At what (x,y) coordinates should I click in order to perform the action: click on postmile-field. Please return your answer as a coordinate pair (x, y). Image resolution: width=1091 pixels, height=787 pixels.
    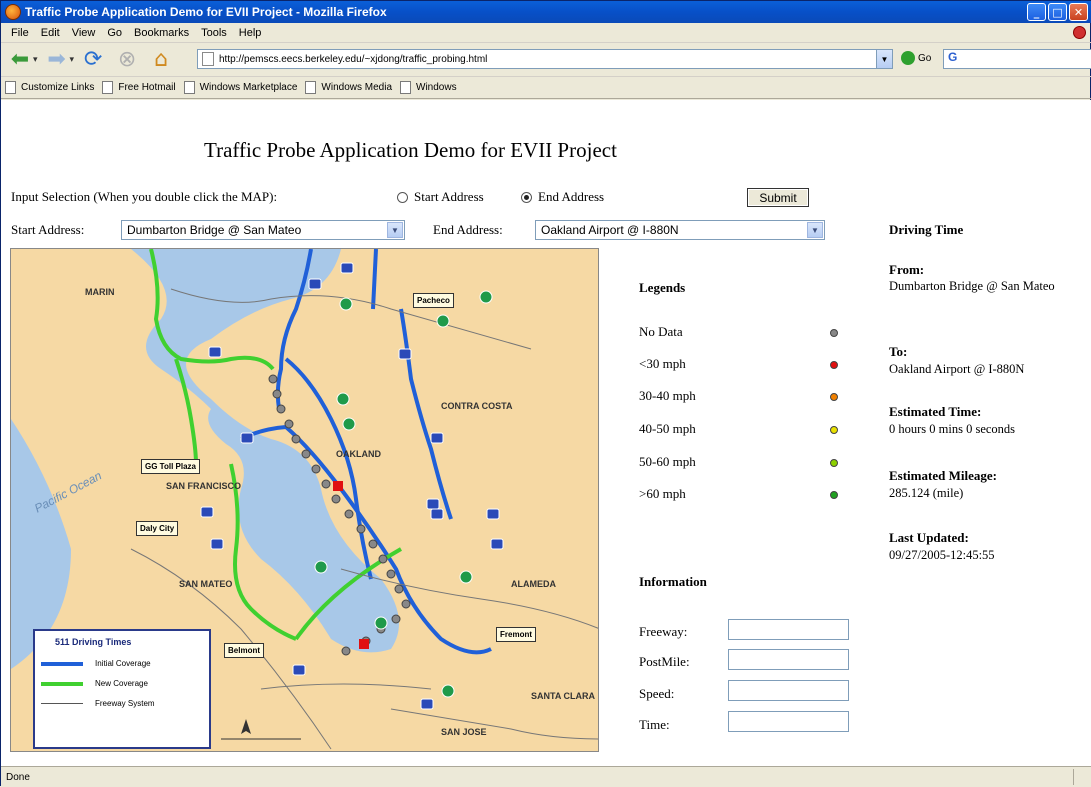
    Looking at the image, I should click on (788, 659).